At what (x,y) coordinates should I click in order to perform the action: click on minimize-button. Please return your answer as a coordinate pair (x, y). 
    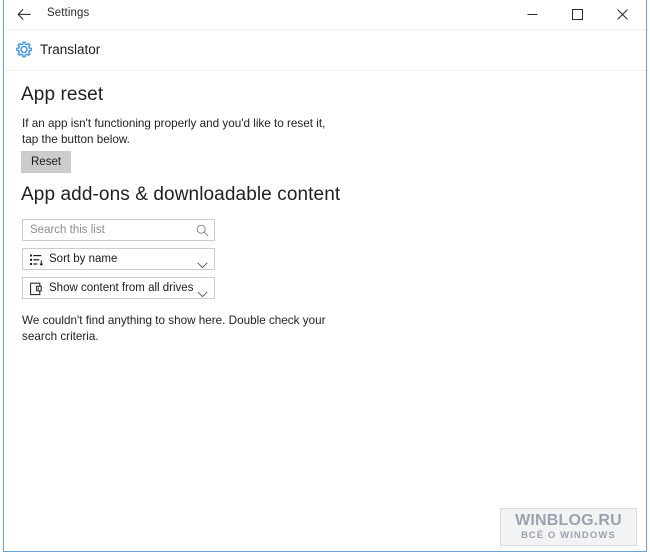
    Looking at the image, I should click on (532, 14).